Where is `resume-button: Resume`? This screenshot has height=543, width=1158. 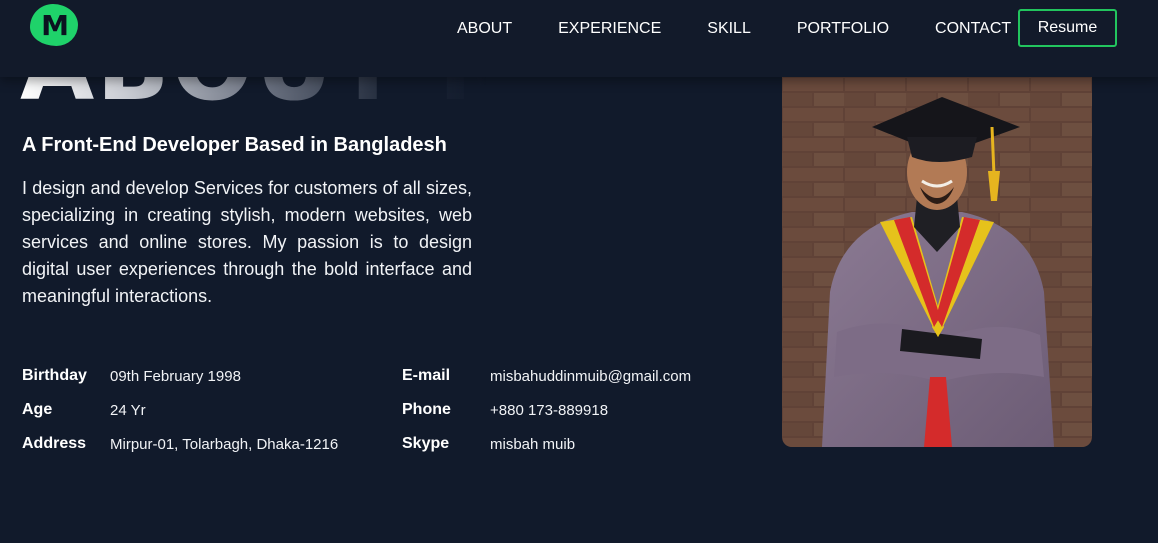 resume-button: Resume is located at coordinates (1067, 28).